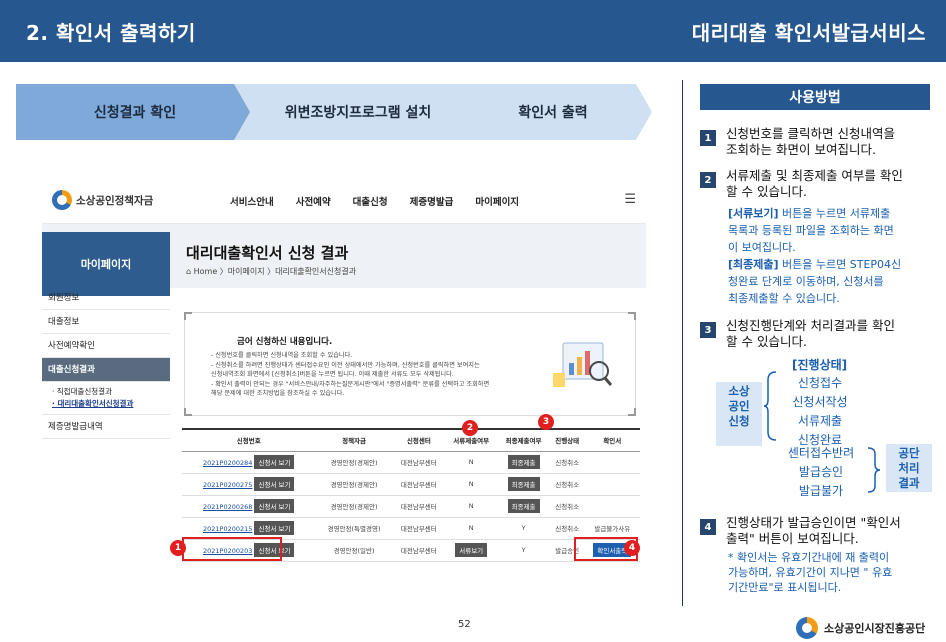 The image size is (946, 642). I want to click on menu-item-service: 서비스안내, so click(252, 201).